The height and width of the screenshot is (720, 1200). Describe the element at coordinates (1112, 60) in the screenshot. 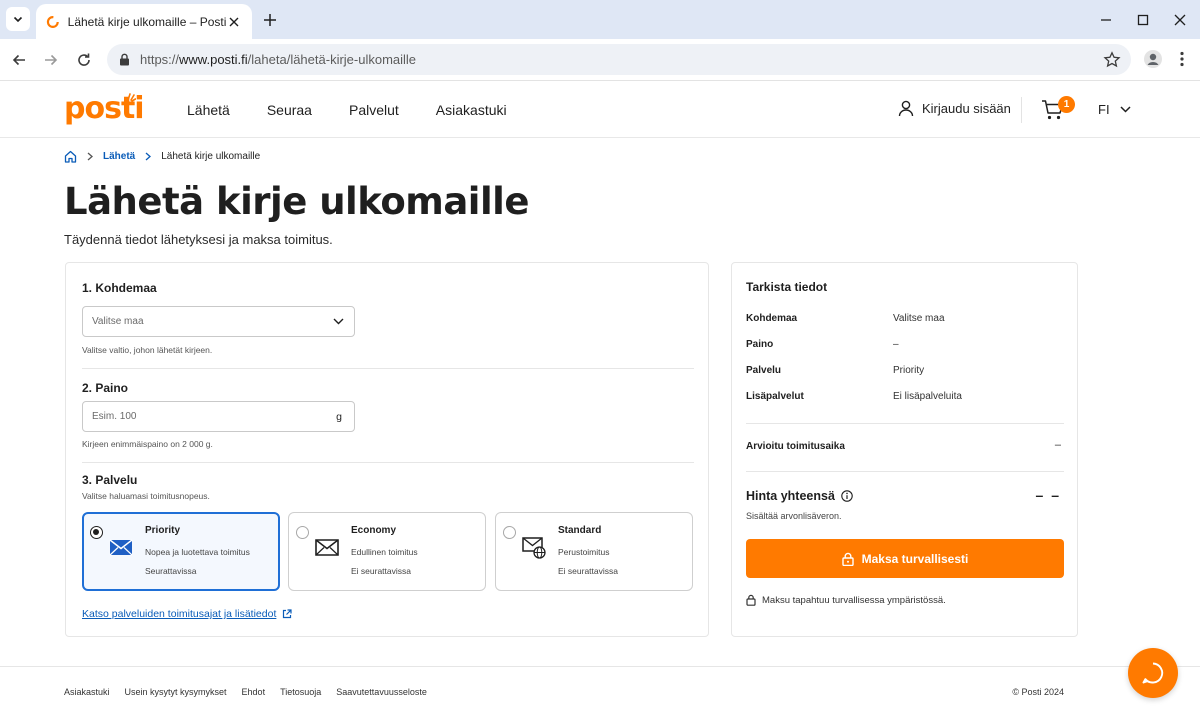

I see `bookmark-star-icon` at that location.